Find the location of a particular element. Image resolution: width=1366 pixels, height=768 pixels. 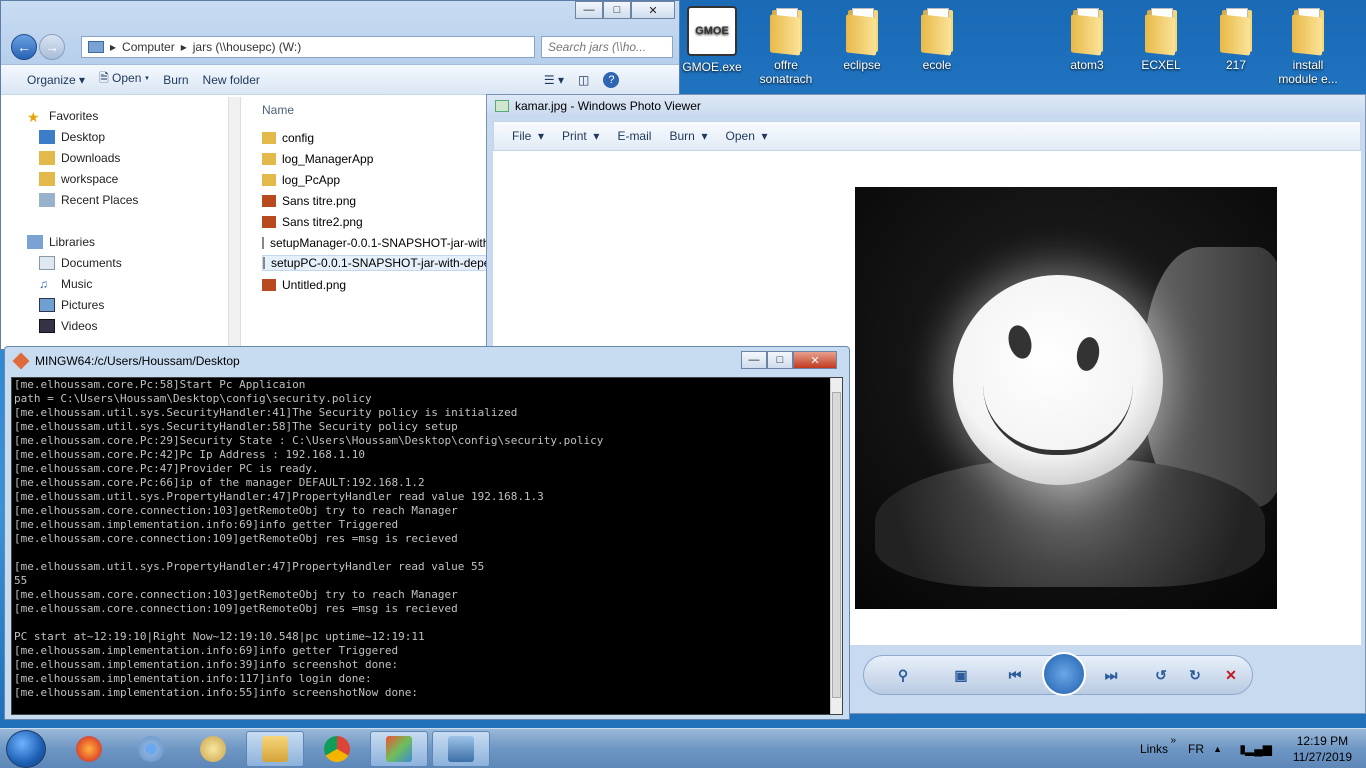

rotate-left-icon: ↺ is located at coordinates (1161, 675).